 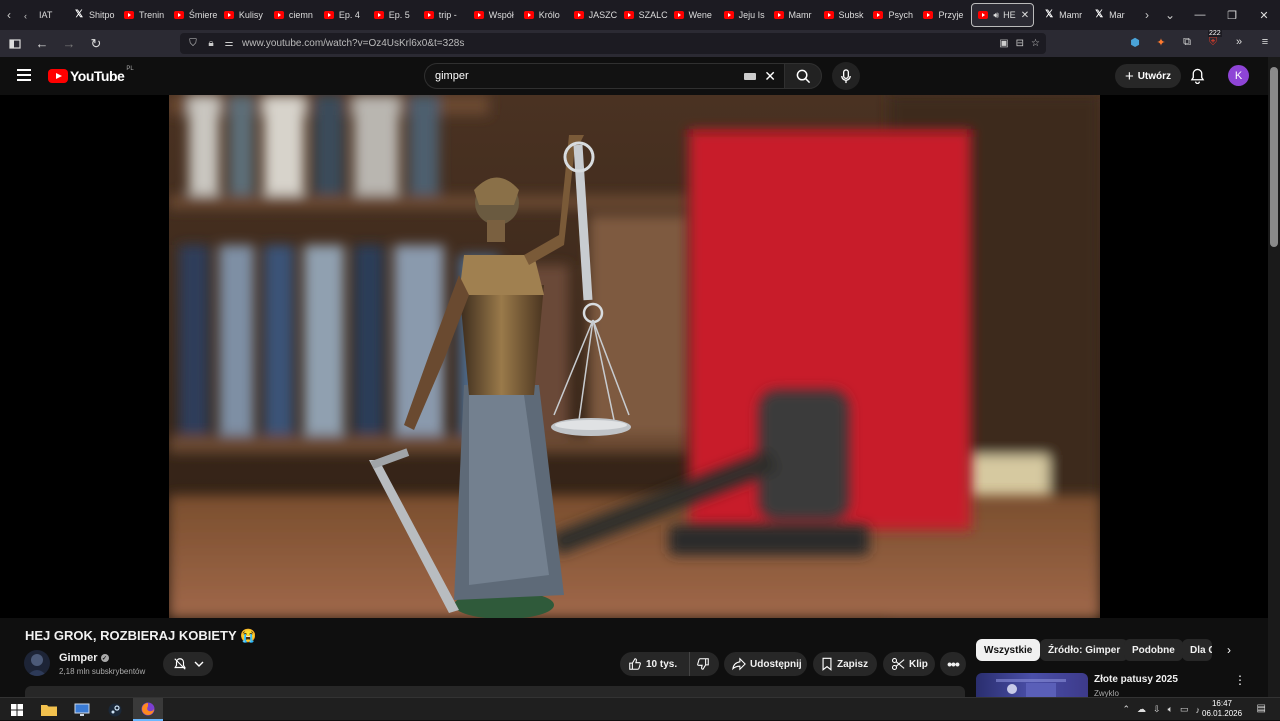 I want to click on search-input: gimper ✕, so click(x=604, y=76).